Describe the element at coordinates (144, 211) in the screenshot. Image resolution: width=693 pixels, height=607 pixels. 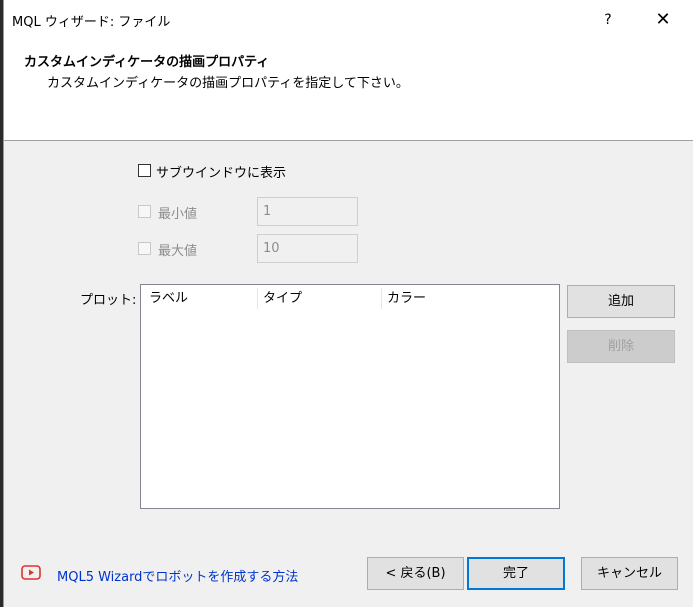
I see `minimum-checkbox` at that location.